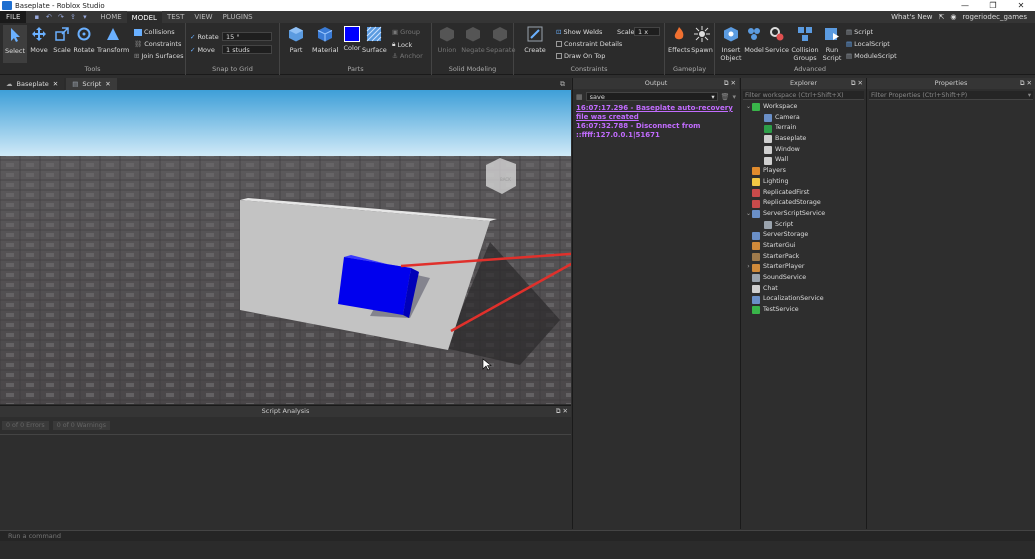 Image resolution: width=1035 pixels, height=559 pixels. What do you see at coordinates (777, 40) in the screenshot?
I see `service-button: Service` at bounding box center [777, 40].